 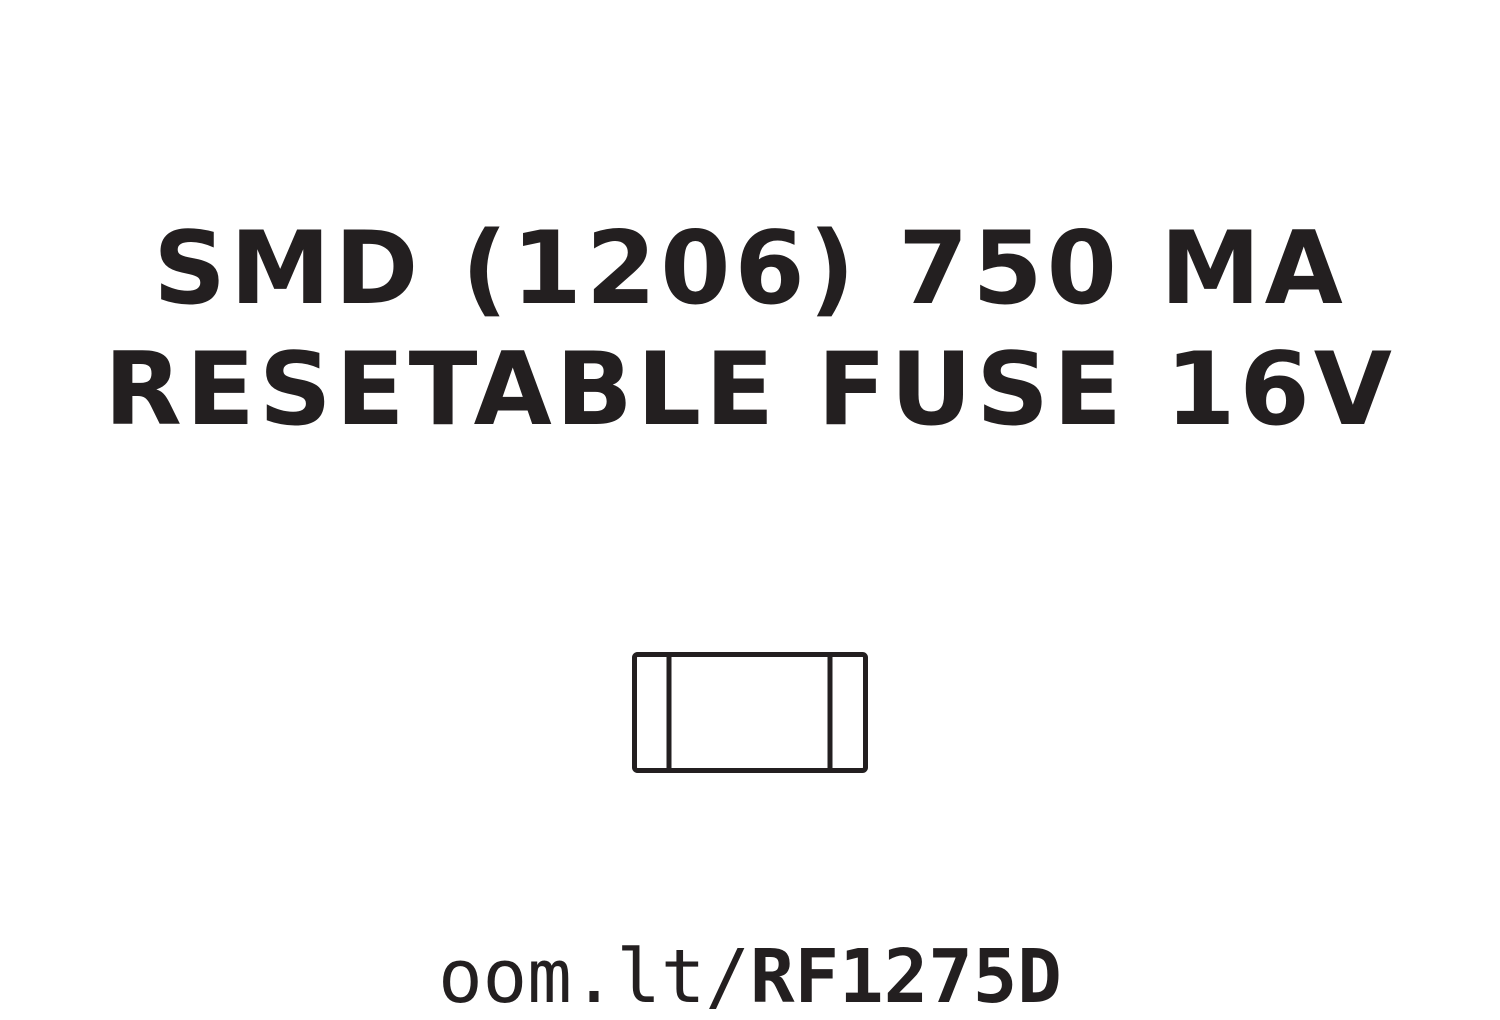 I want to click on product-title-line-1: SMD (1206) 750 MA, so click(x=750, y=268).